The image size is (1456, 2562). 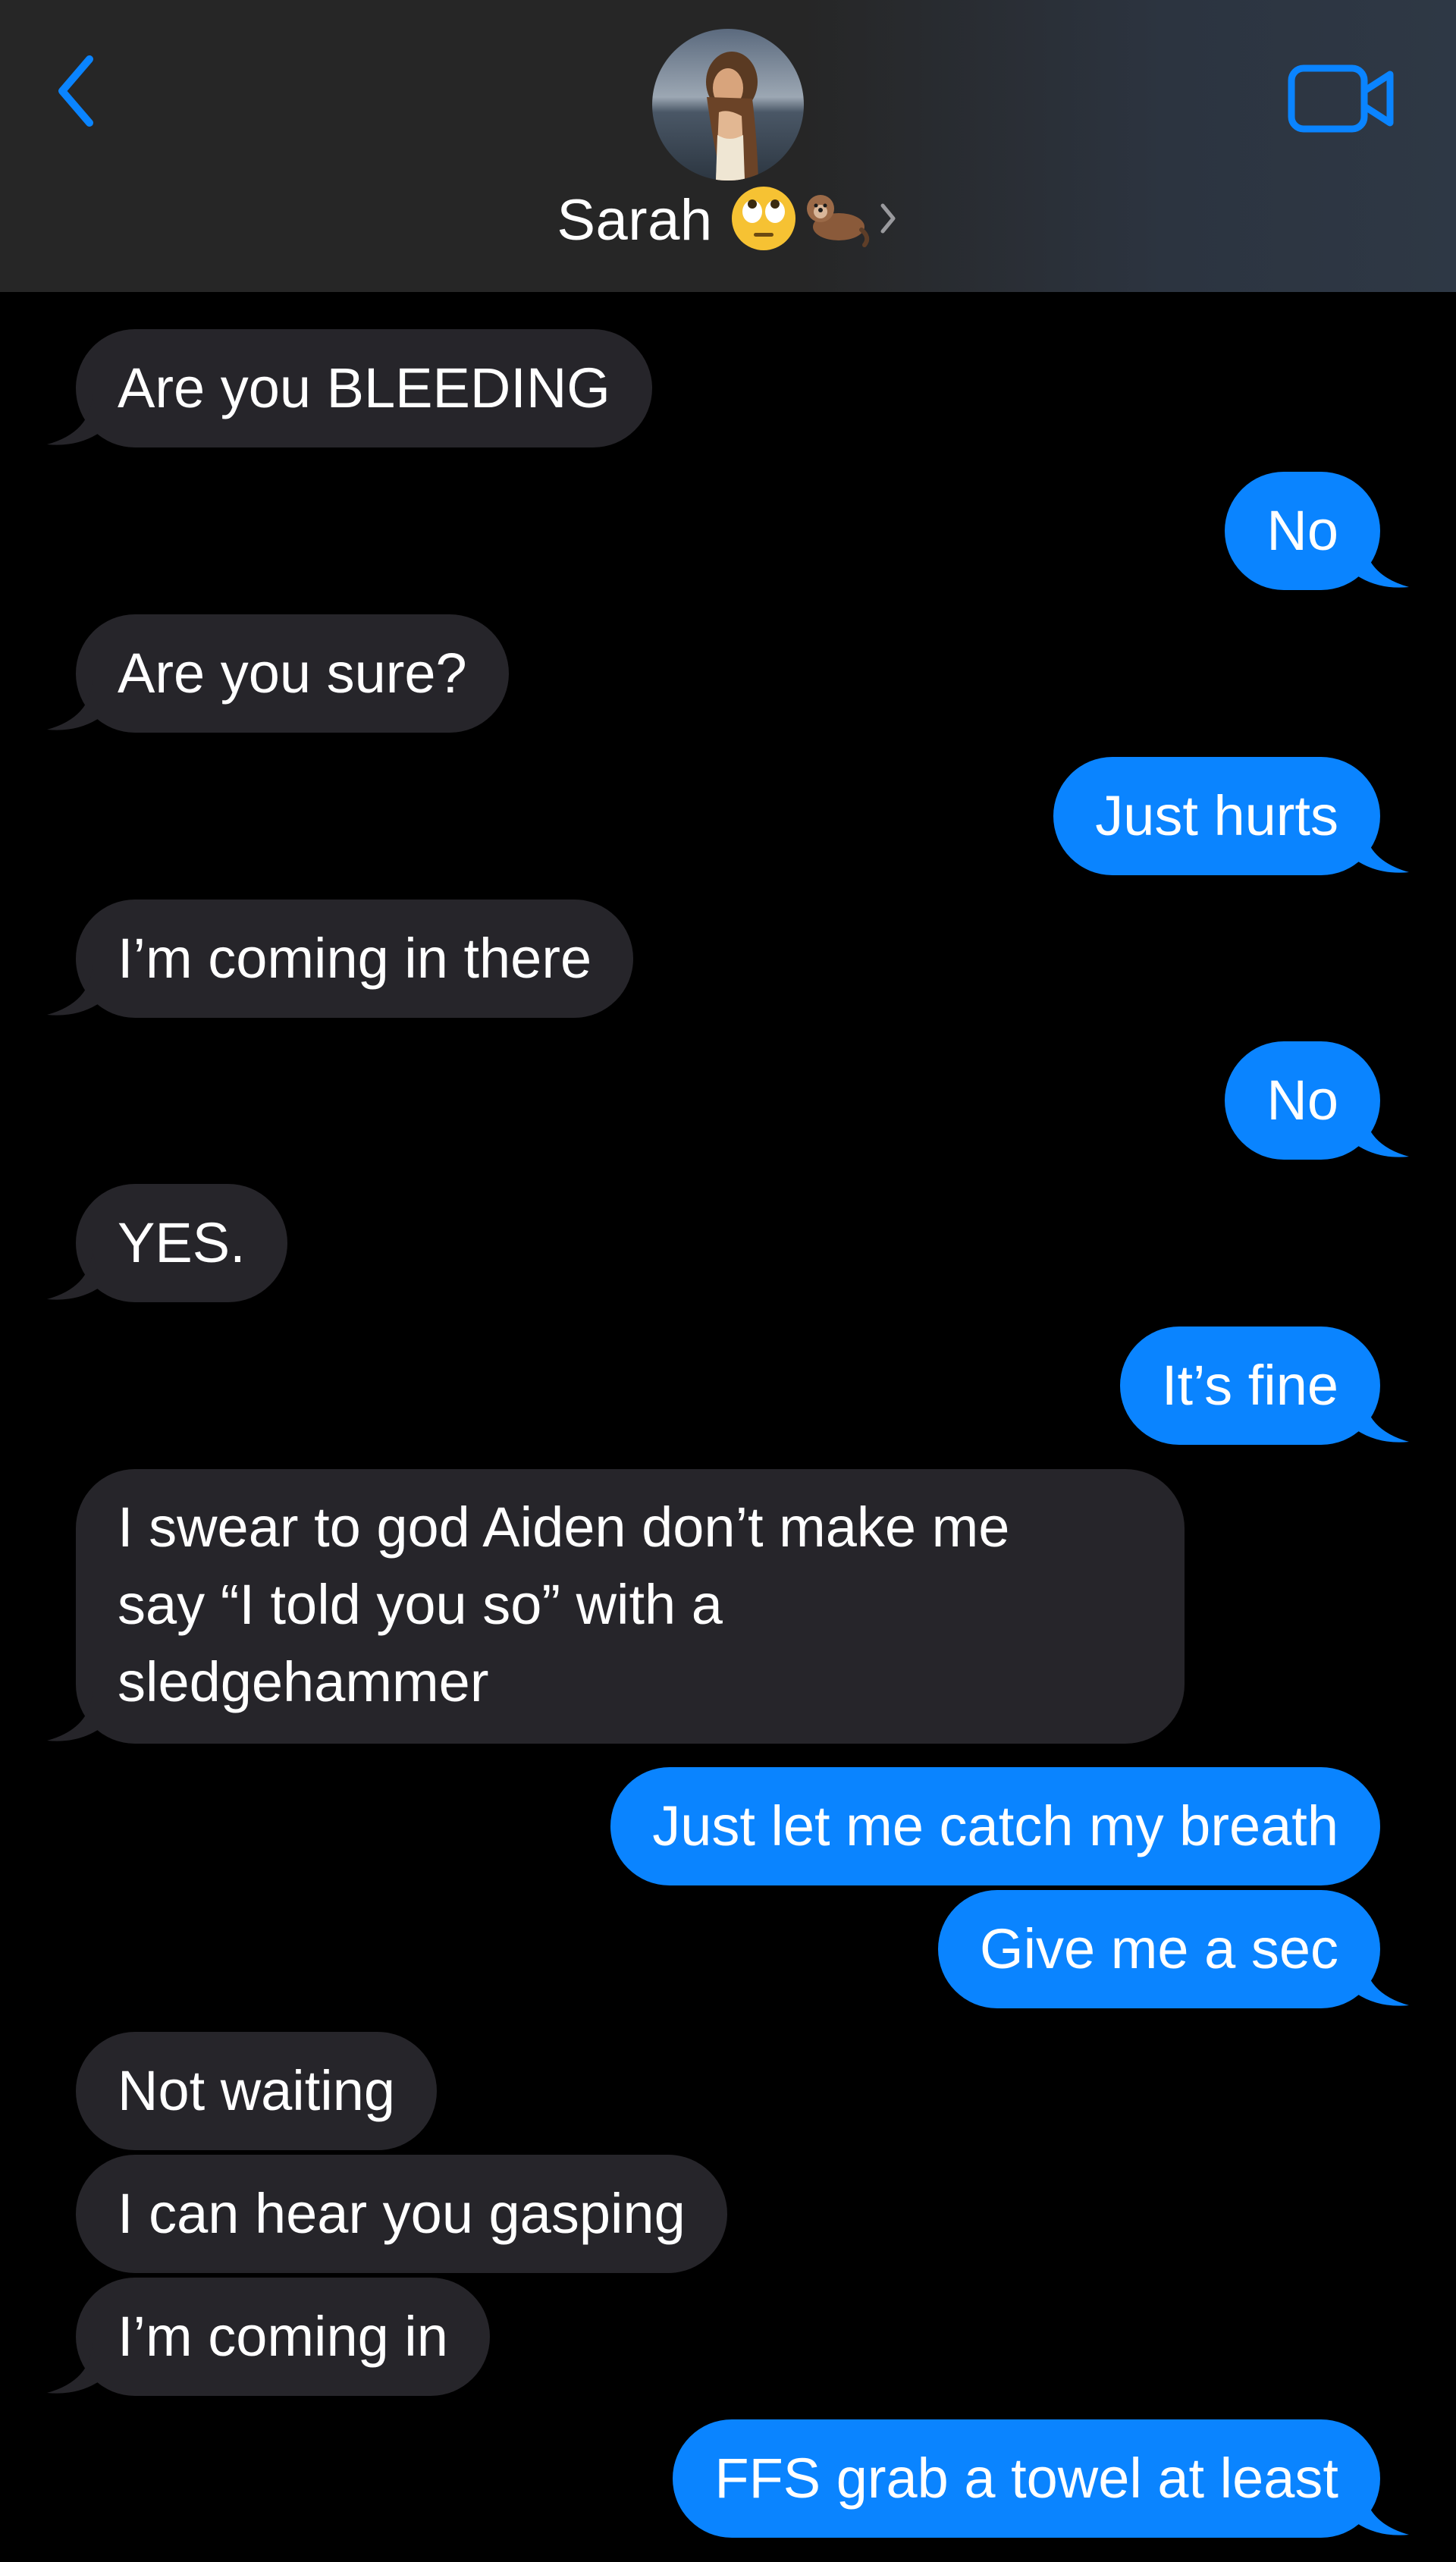 I want to click on message-bubble-received: Not waiting, so click(x=257, y=2091).